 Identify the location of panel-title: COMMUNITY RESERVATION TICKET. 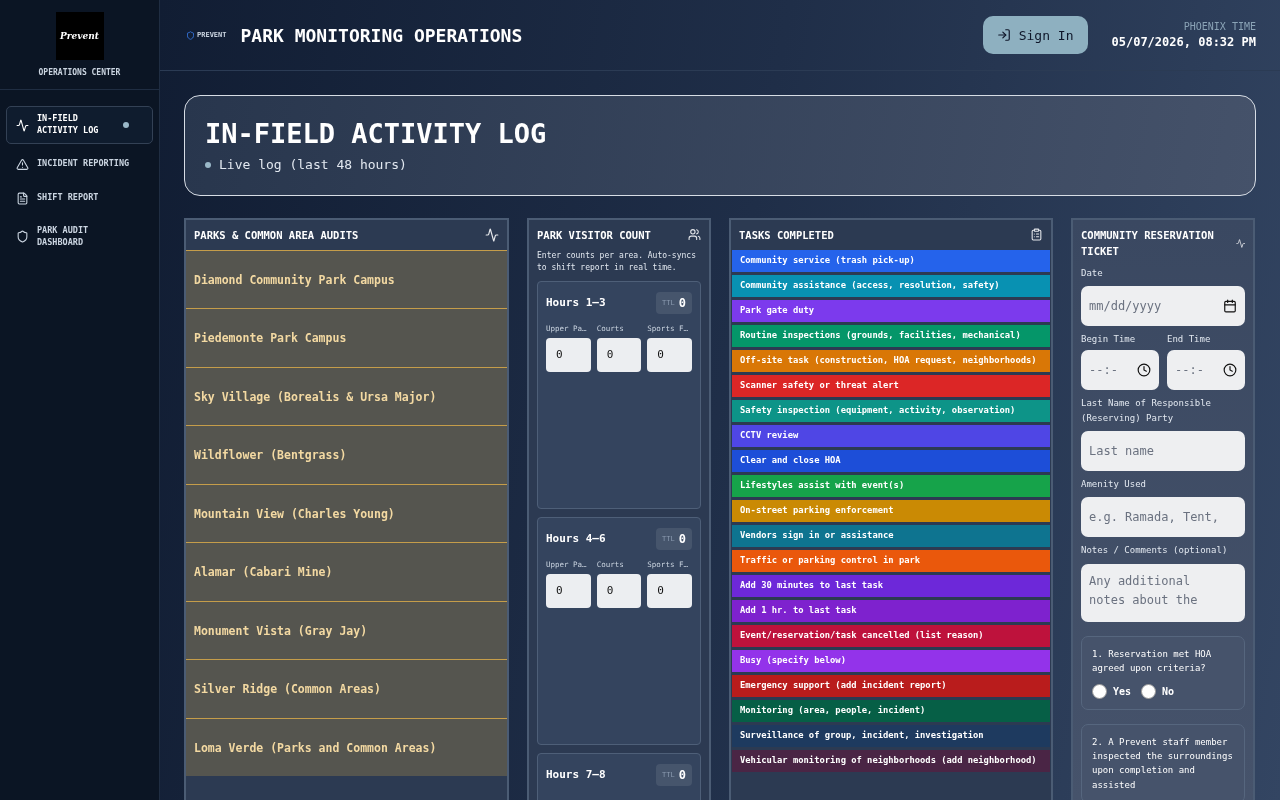
(1148, 243).